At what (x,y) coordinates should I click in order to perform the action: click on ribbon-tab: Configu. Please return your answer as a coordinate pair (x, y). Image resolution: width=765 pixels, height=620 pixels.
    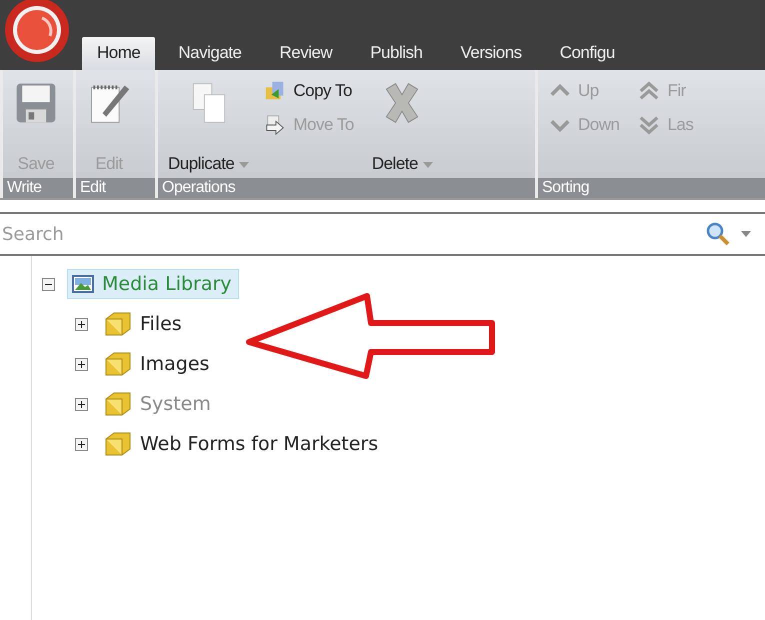
    Looking at the image, I should click on (587, 53).